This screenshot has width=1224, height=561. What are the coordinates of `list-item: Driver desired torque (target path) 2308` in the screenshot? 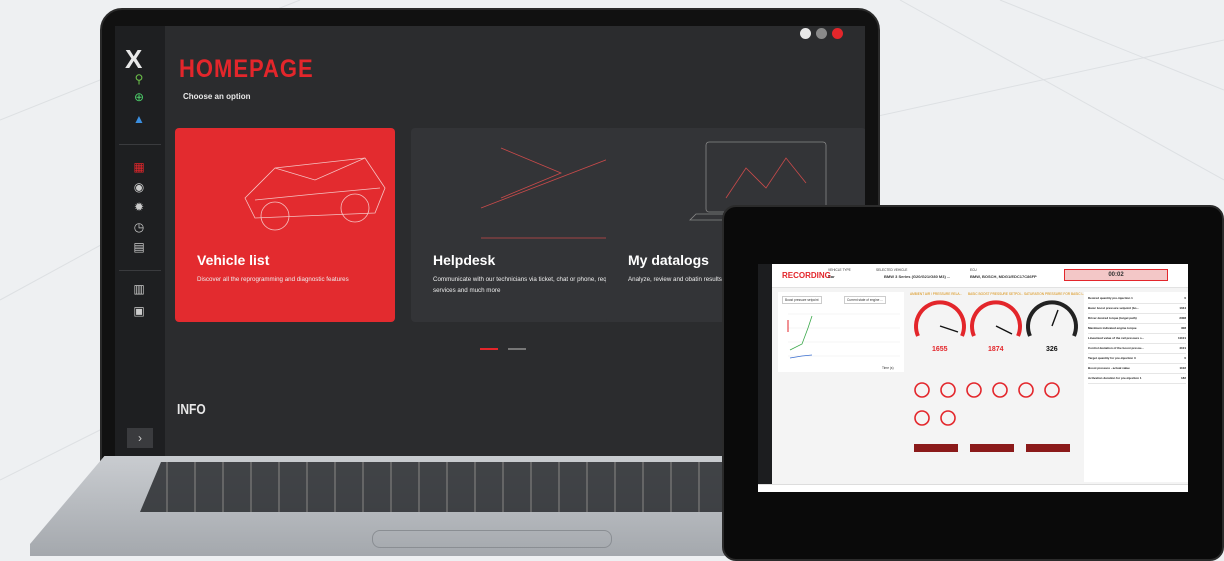 It's located at (1137, 320).